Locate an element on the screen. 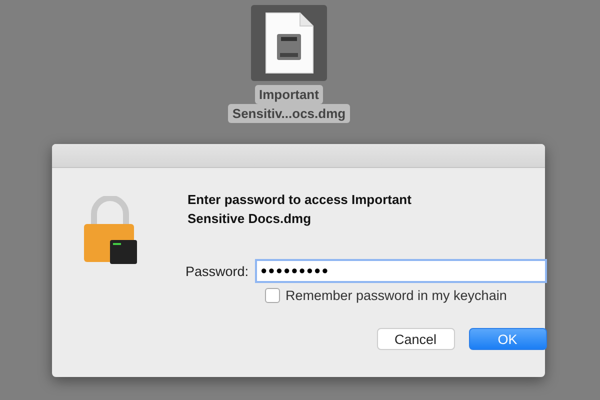 This screenshot has height=400, width=600. disk-image-file-icon is located at coordinates (289, 43).